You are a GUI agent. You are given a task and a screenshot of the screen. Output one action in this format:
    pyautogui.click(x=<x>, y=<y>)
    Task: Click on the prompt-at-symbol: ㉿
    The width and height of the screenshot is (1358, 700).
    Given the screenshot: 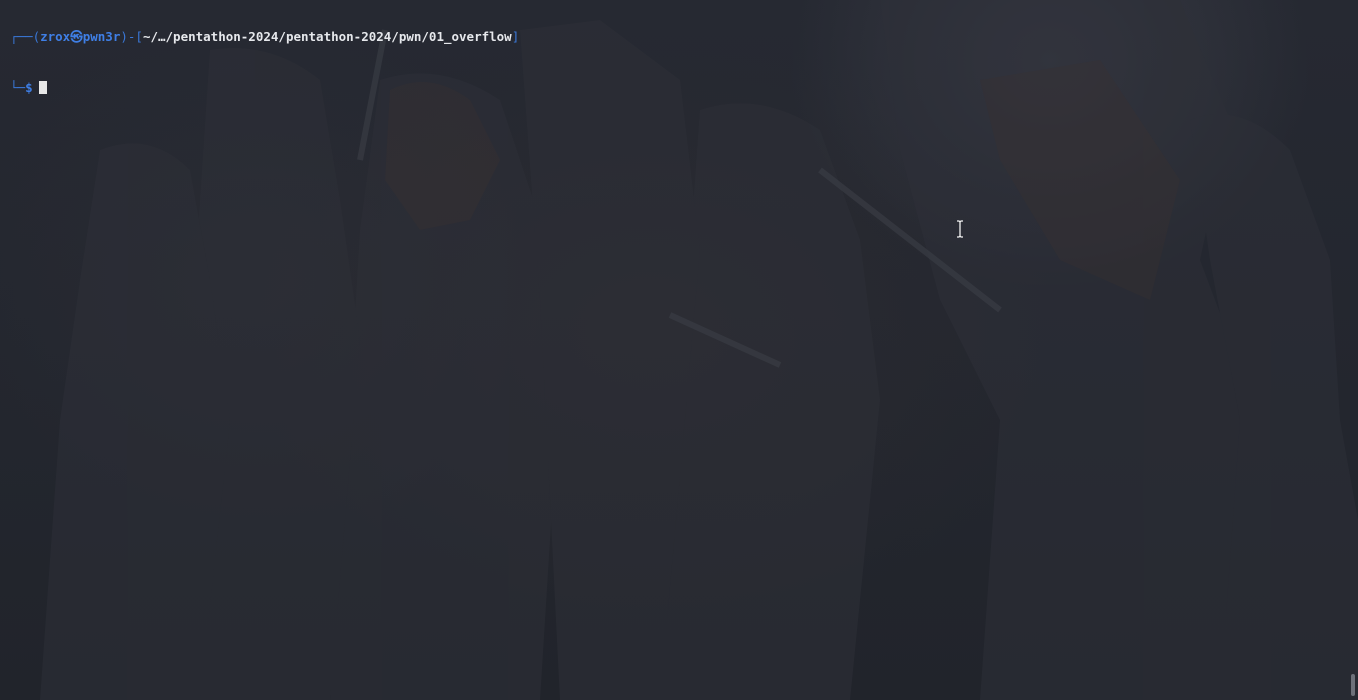 What is the action you would take?
    pyautogui.click(x=76, y=36)
    